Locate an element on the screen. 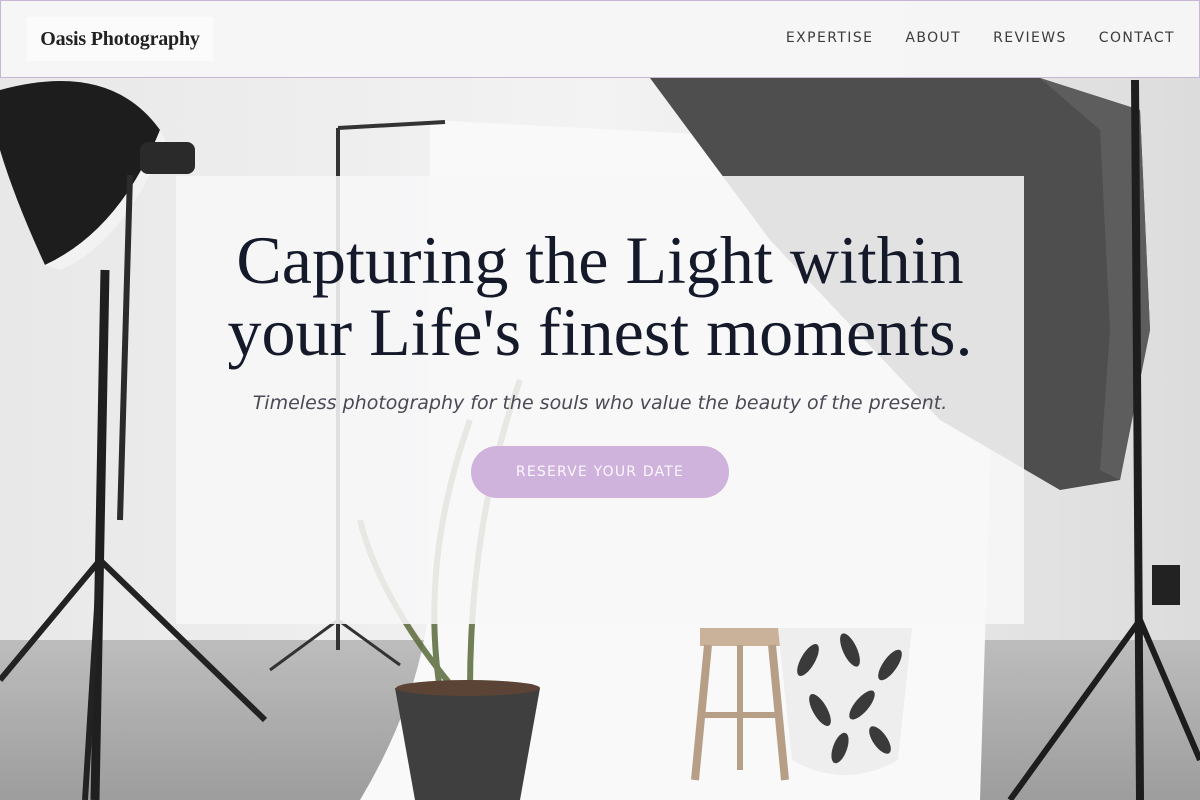  nav-link-contact: CONTACT is located at coordinates (1137, 38).